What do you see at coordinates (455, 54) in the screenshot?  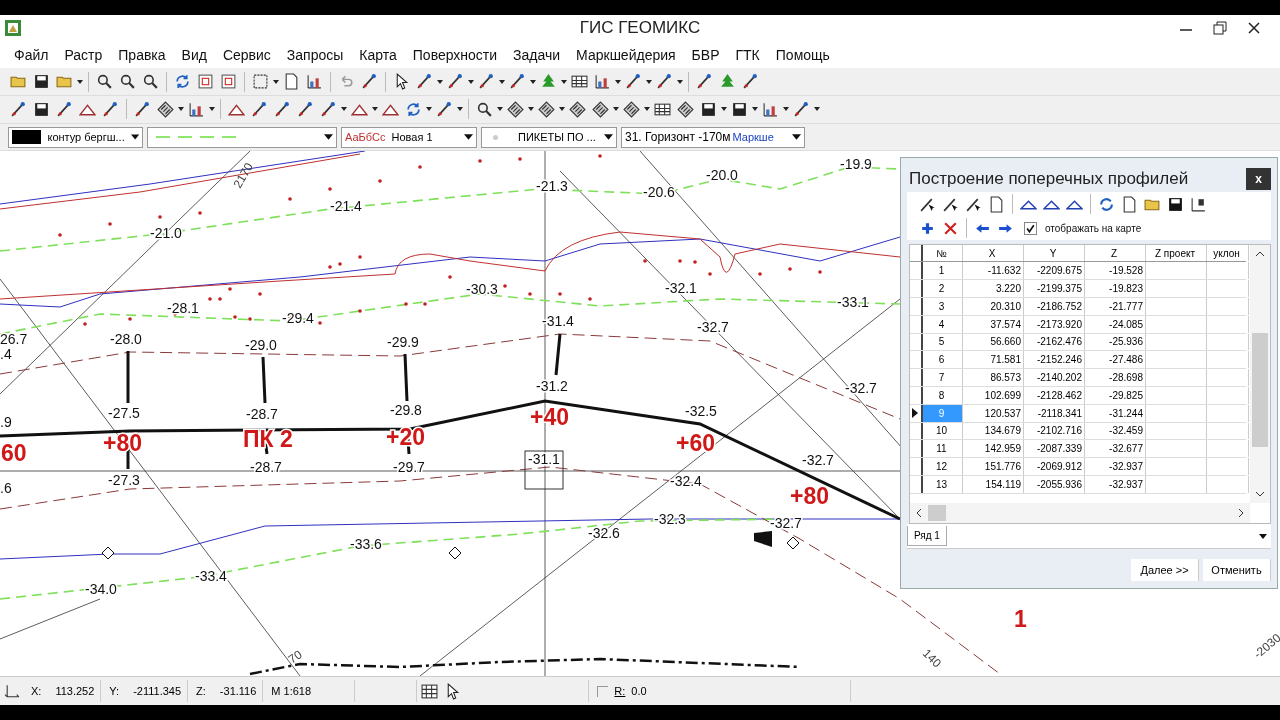 I see `menu-item: Поверхности` at bounding box center [455, 54].